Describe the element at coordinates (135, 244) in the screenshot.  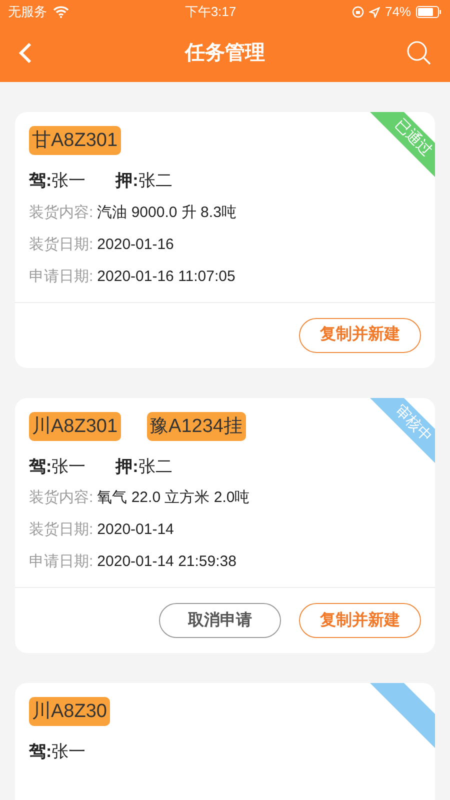
I see `field-value: 2020-01-16` at that location.